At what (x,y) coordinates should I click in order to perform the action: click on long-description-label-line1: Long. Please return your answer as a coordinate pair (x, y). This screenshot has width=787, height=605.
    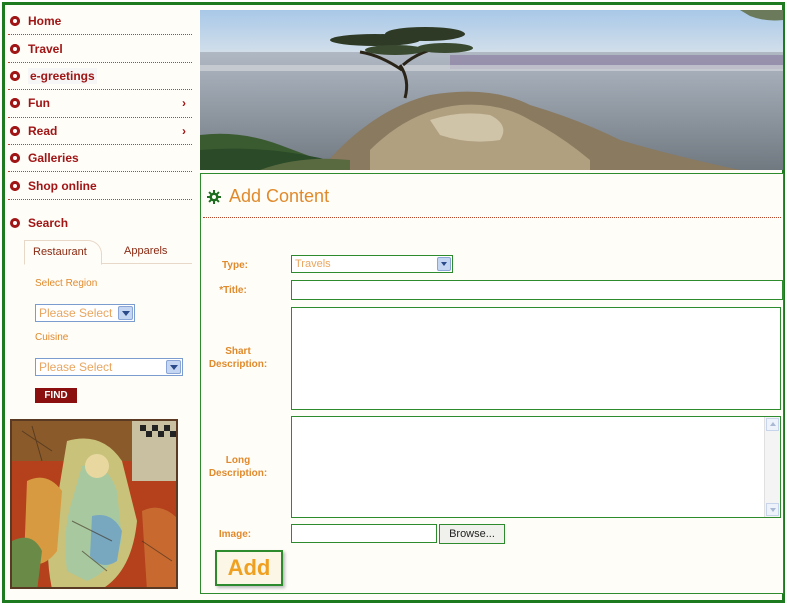
    Looking at the image, I should click on (238, 460).